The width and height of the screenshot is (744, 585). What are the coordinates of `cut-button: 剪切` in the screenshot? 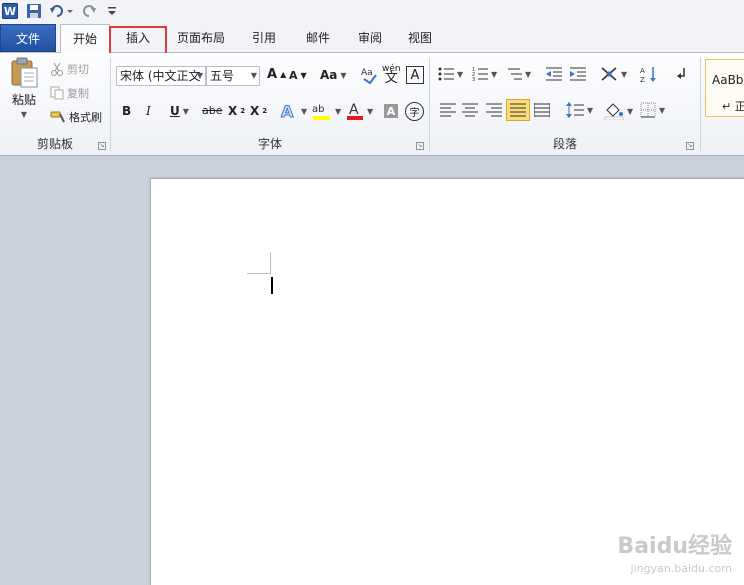 It's located at (69, 69).